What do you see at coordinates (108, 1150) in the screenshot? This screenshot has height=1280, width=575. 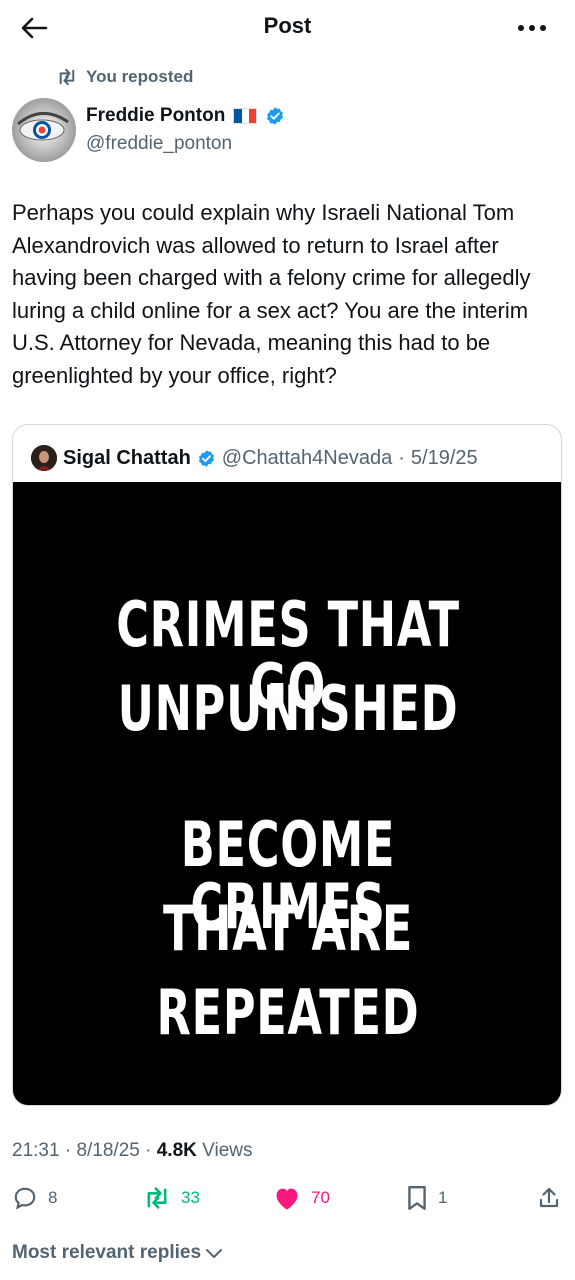 I see `post-date: 8/18/25` at bounding box center [108, 1150].